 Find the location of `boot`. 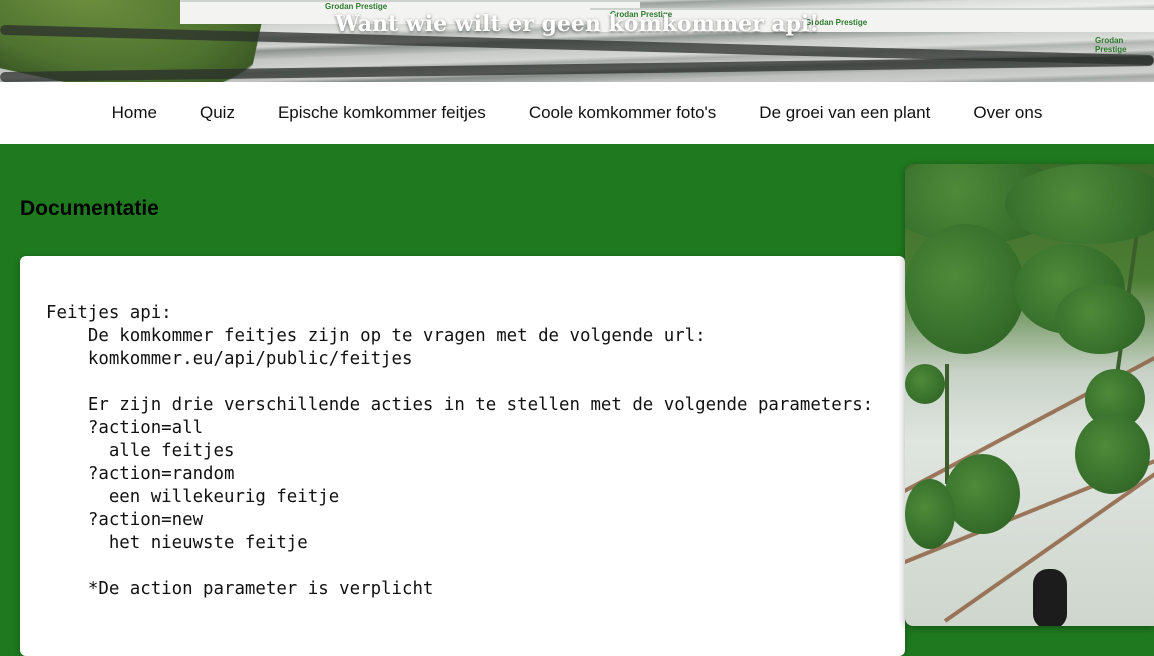

boot is located at coordinates (1050, 597).